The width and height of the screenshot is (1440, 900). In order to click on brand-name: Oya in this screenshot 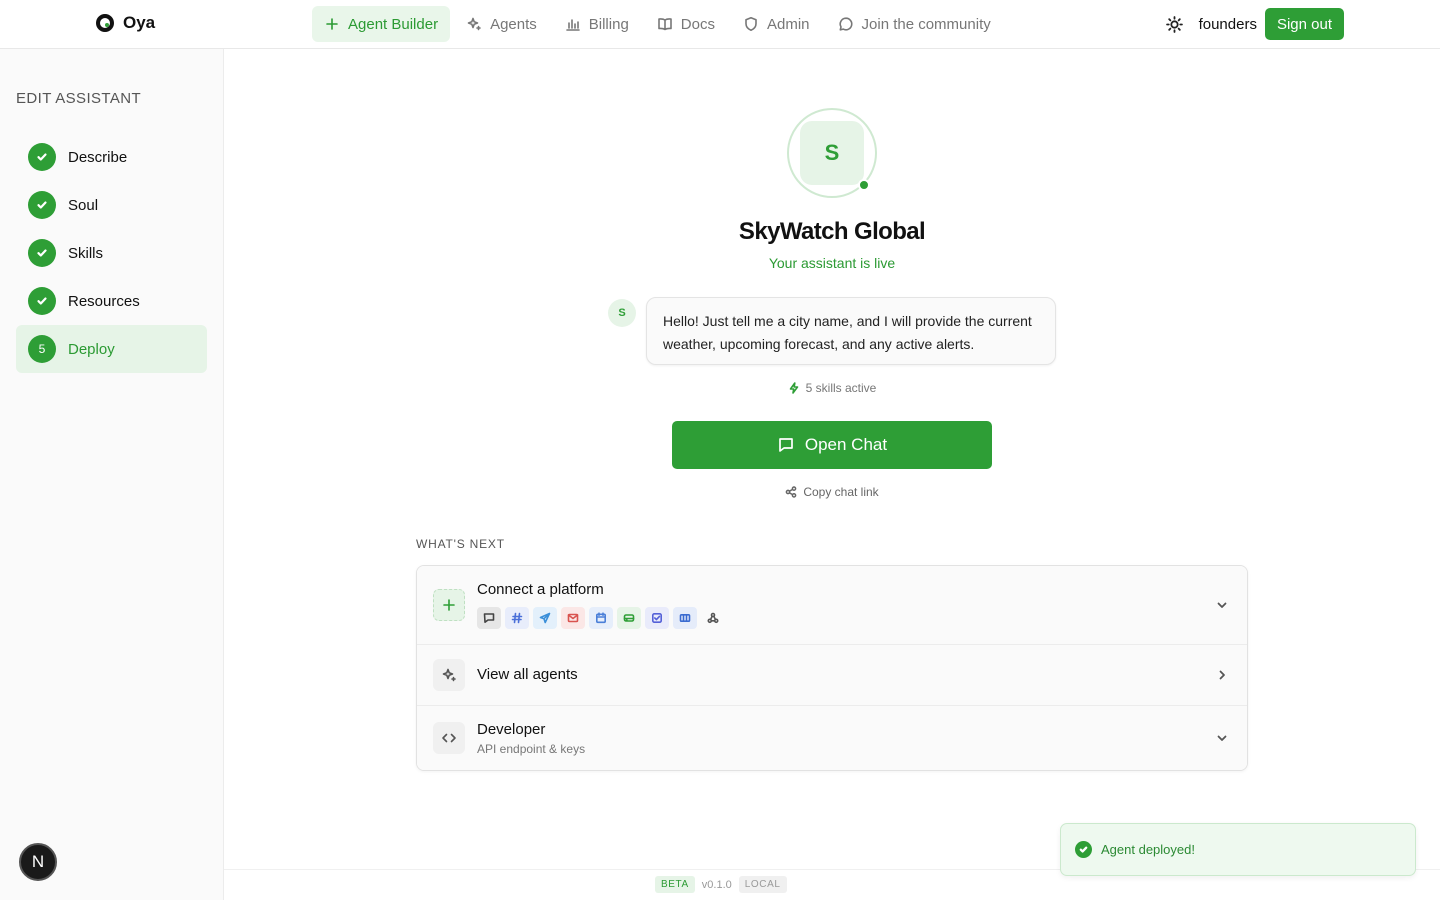, I will do `click(139, 22)`.